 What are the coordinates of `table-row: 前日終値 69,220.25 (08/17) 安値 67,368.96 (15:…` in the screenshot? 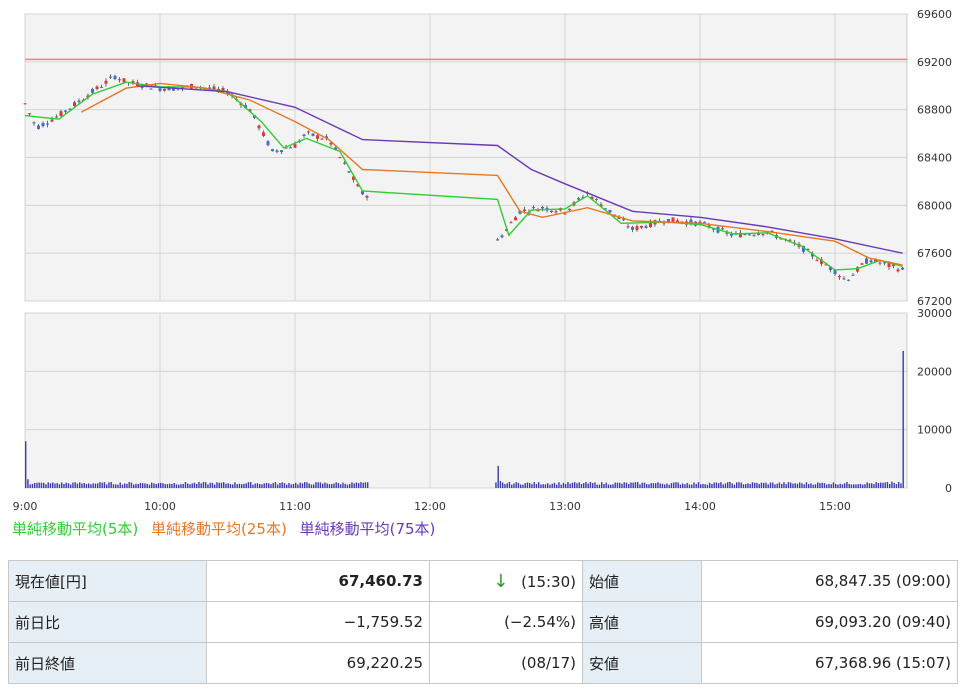 It's located at (483, 663).